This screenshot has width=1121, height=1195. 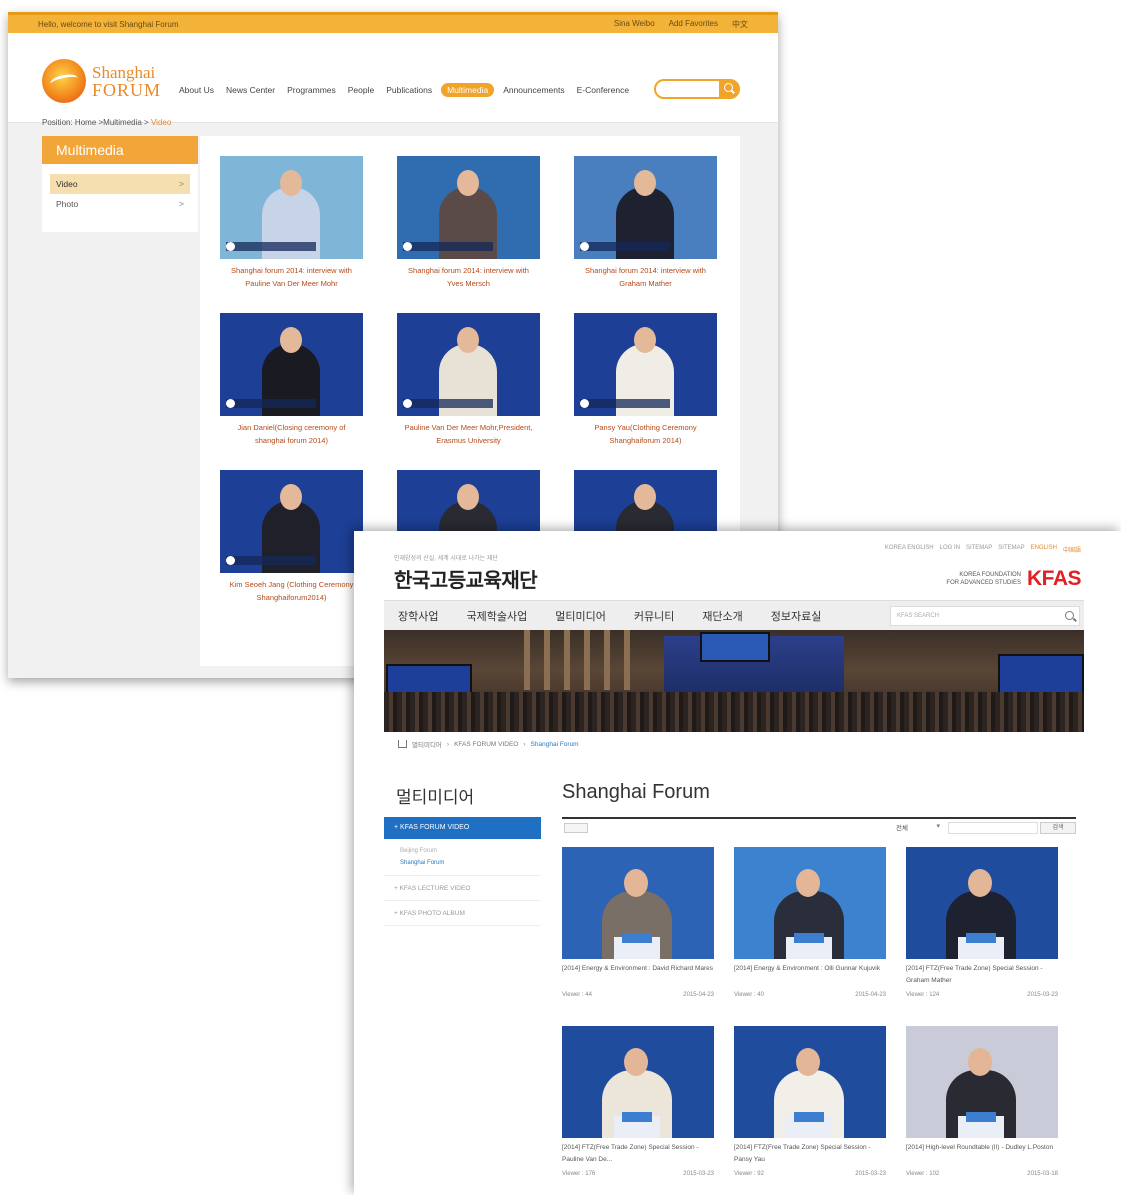 I want to click on video-meta: Viewer : 102 2015-03-18, so click(x=982, y=1174).